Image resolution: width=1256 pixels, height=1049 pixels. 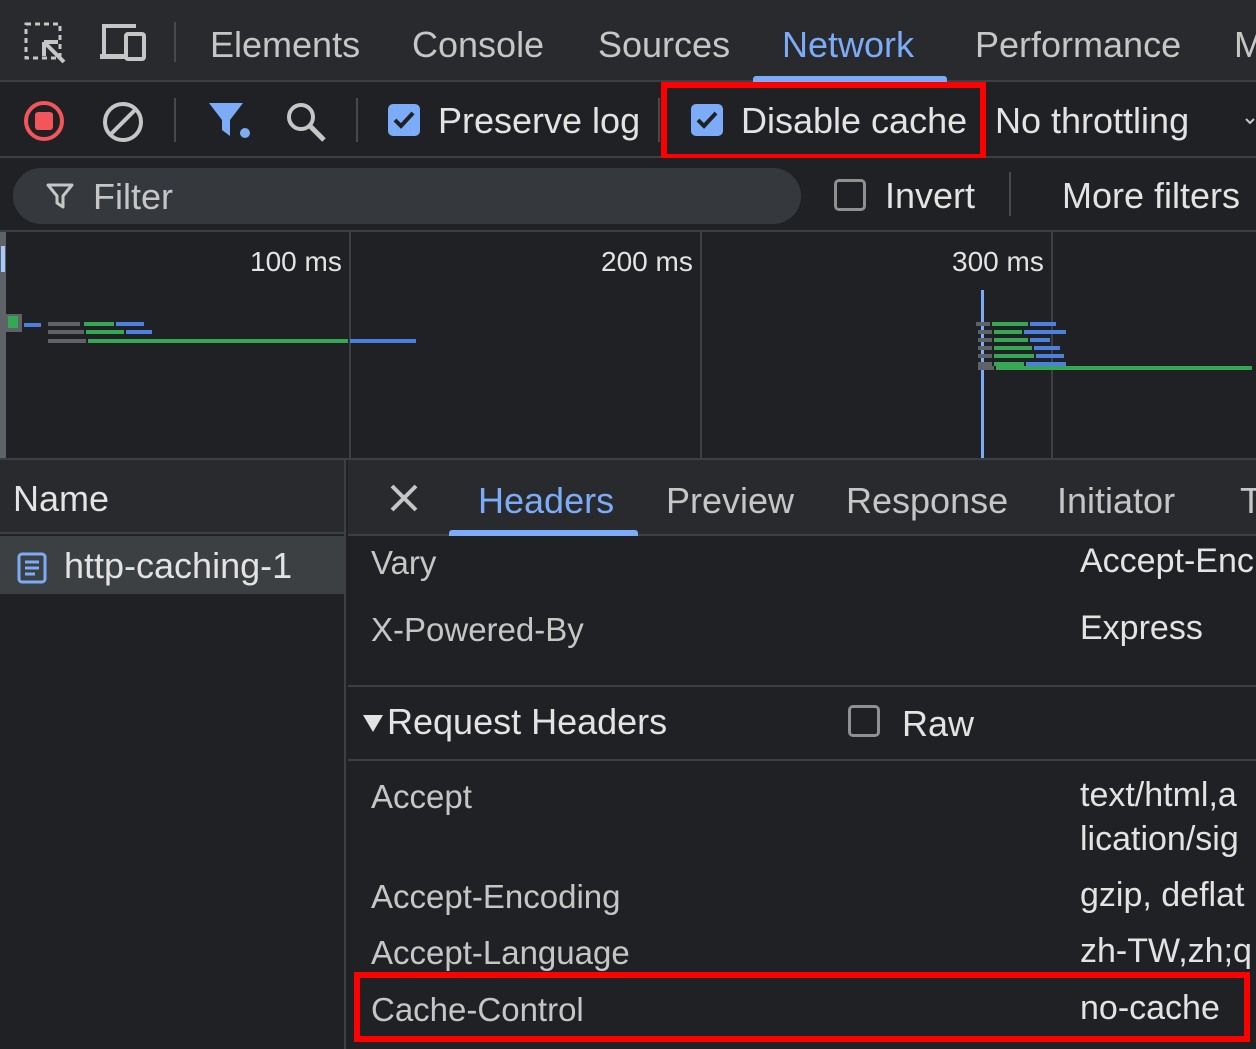 What do you see at coordinates (60, 196) in the screenshot?
I see `funnel-icon` at bounding box center [60, 196].